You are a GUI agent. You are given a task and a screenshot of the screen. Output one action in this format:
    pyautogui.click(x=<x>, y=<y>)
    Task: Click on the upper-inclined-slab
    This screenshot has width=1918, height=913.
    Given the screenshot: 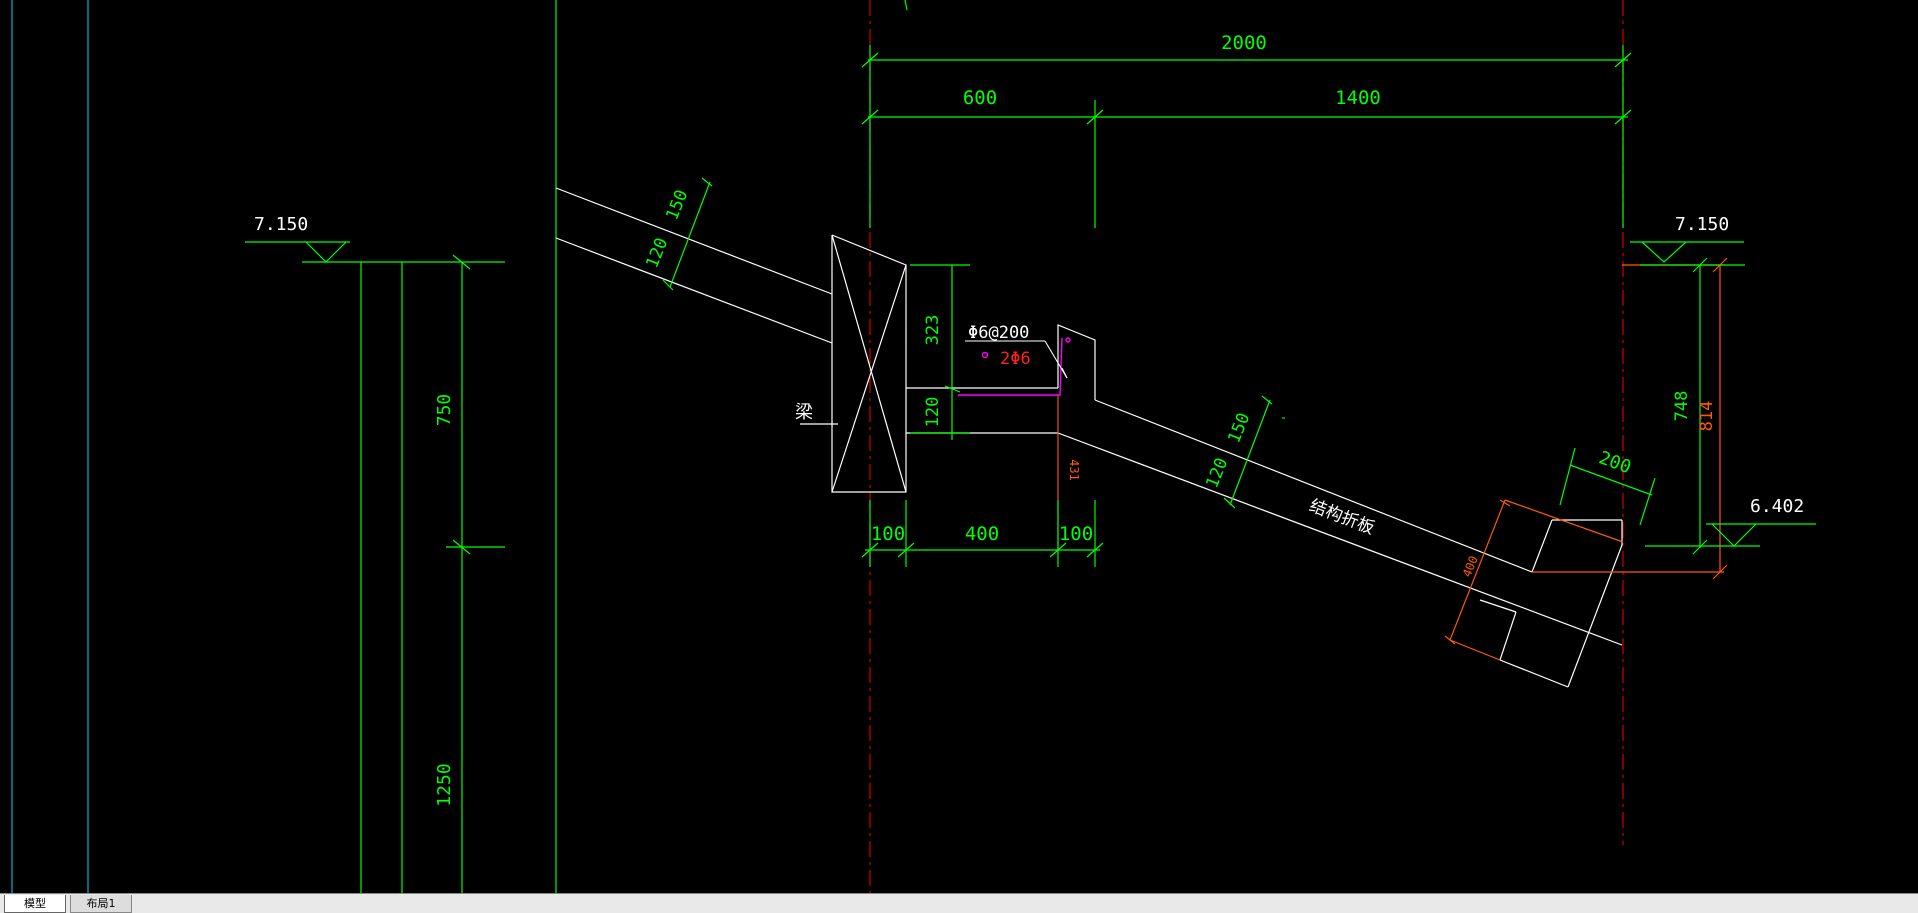 What is the action you would take?
    pyautogui.click(x=694, y=265)
    